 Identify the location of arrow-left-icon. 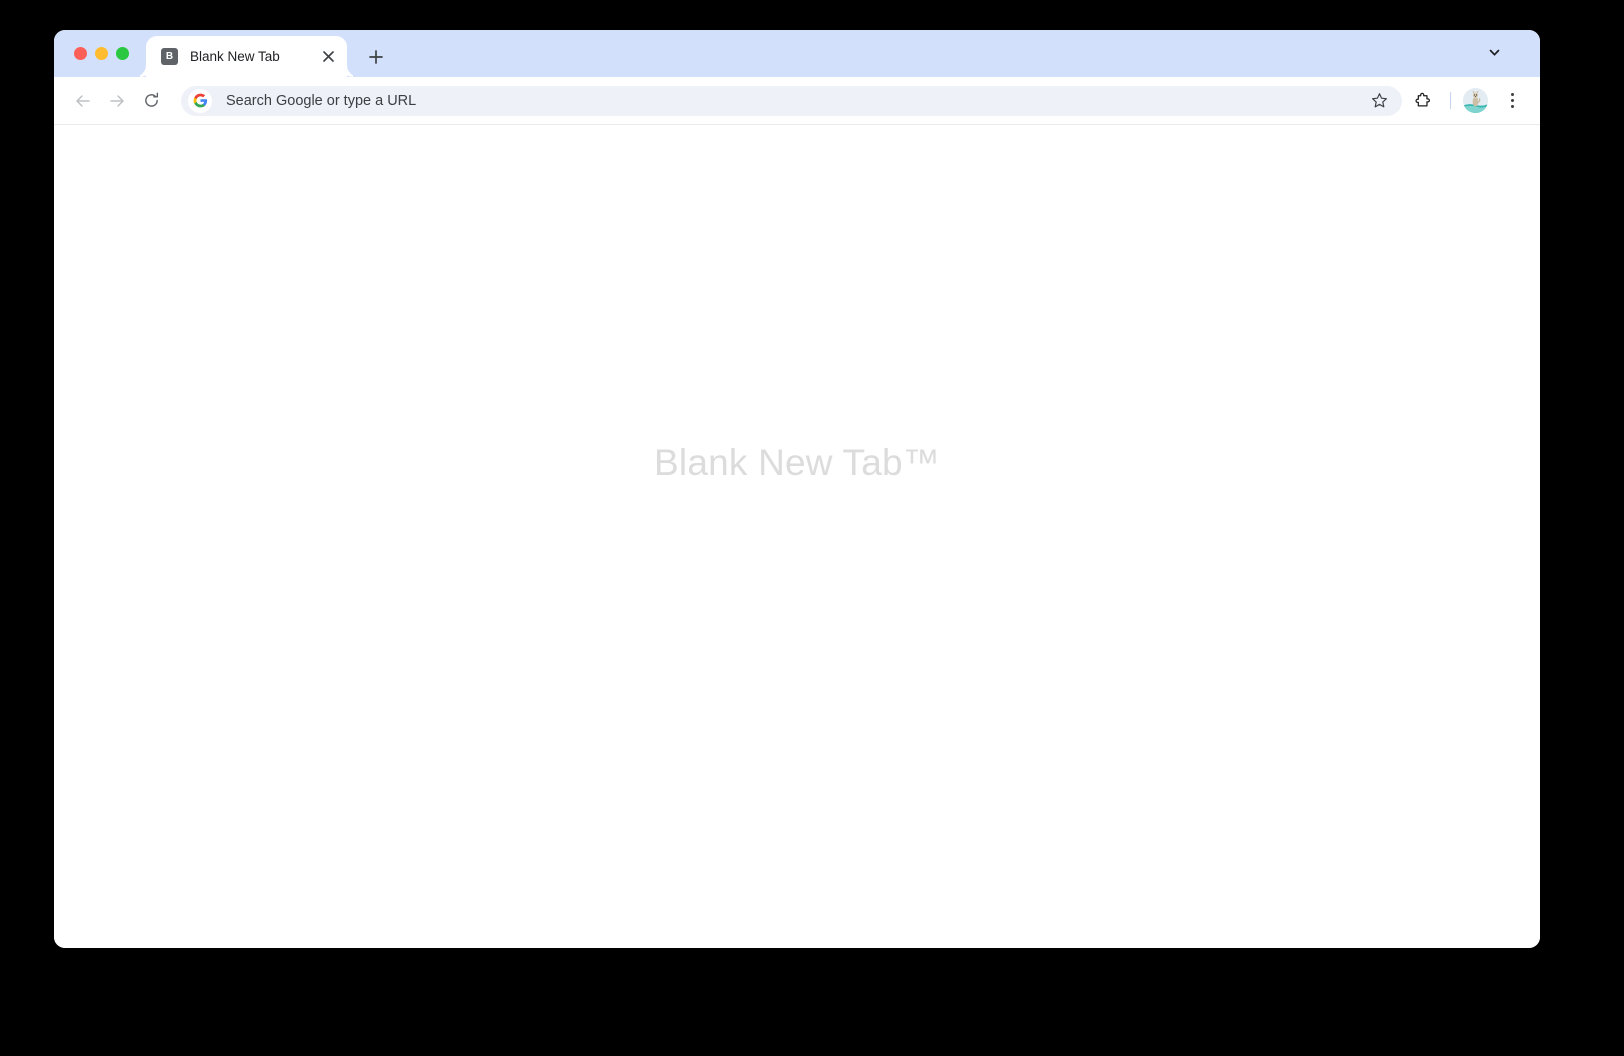
(83, 101).